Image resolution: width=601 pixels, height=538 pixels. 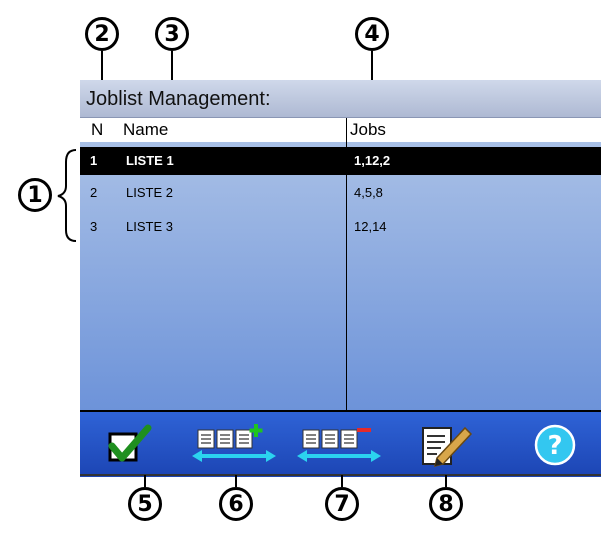 I want to click on remove-list-button, so click(x=340, y=445).